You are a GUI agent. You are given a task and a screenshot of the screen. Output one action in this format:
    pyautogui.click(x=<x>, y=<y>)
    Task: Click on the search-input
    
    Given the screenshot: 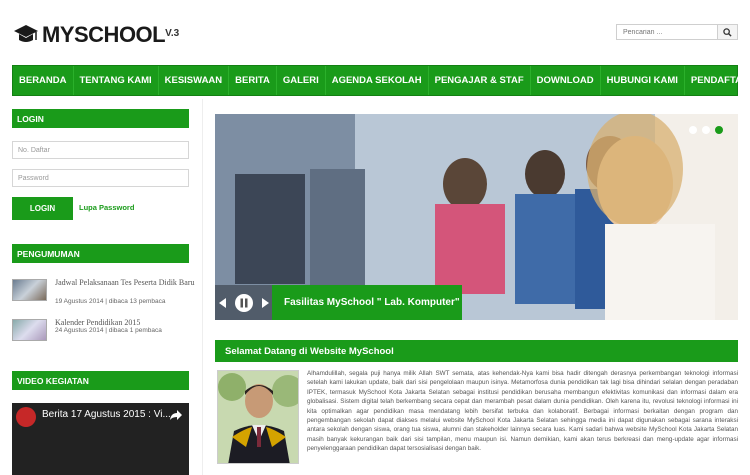 What is the action you would take?
    pyautogui.click(x=667, y=32)
    